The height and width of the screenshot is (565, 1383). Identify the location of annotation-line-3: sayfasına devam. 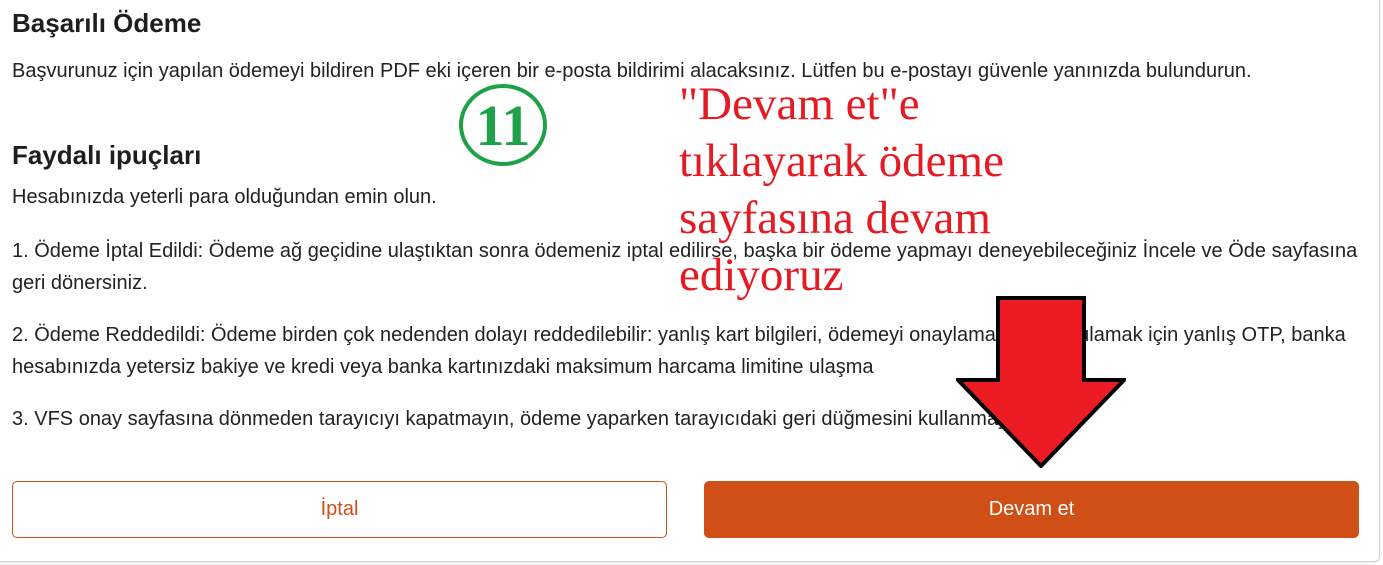
(835, 218).